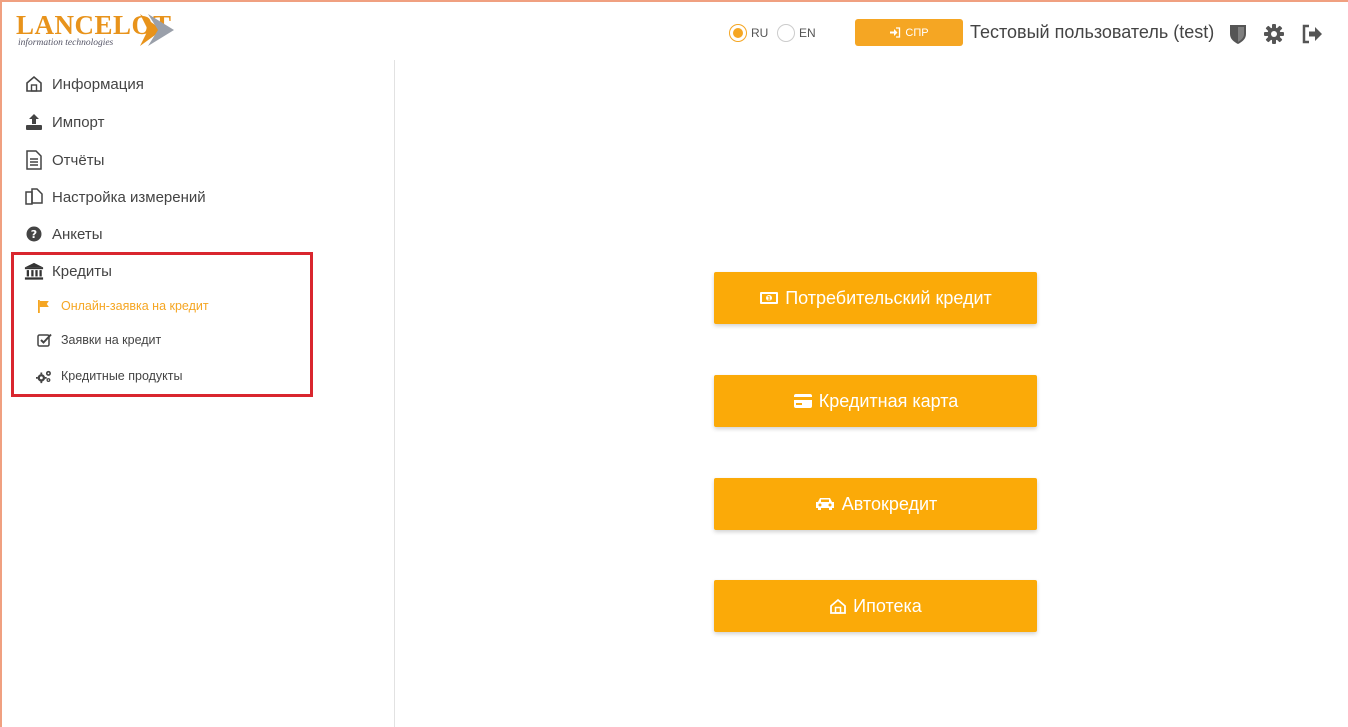  Describe the element at coordinates (129, 197) in the screenshot. I see `sidebar-item-label: Настройка измерений` at that location.